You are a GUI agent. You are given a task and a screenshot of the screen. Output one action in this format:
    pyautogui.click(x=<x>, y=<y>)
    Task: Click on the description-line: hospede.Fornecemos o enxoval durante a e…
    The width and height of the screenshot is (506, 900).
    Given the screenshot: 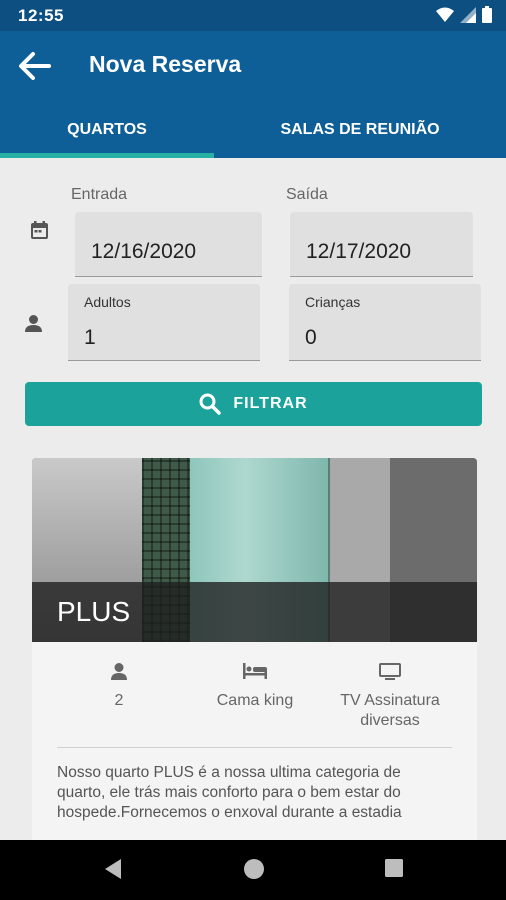 What is the action you would take?
    pyautogui.click(x=229, y=812)
    